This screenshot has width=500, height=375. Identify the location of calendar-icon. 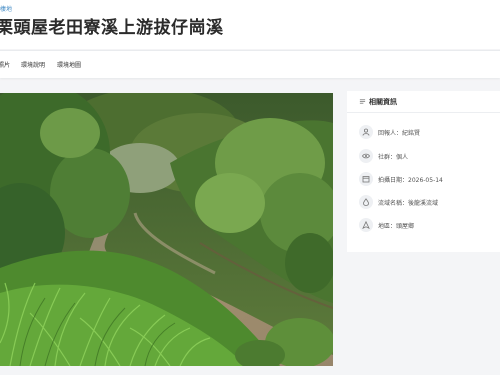
(366, 179).